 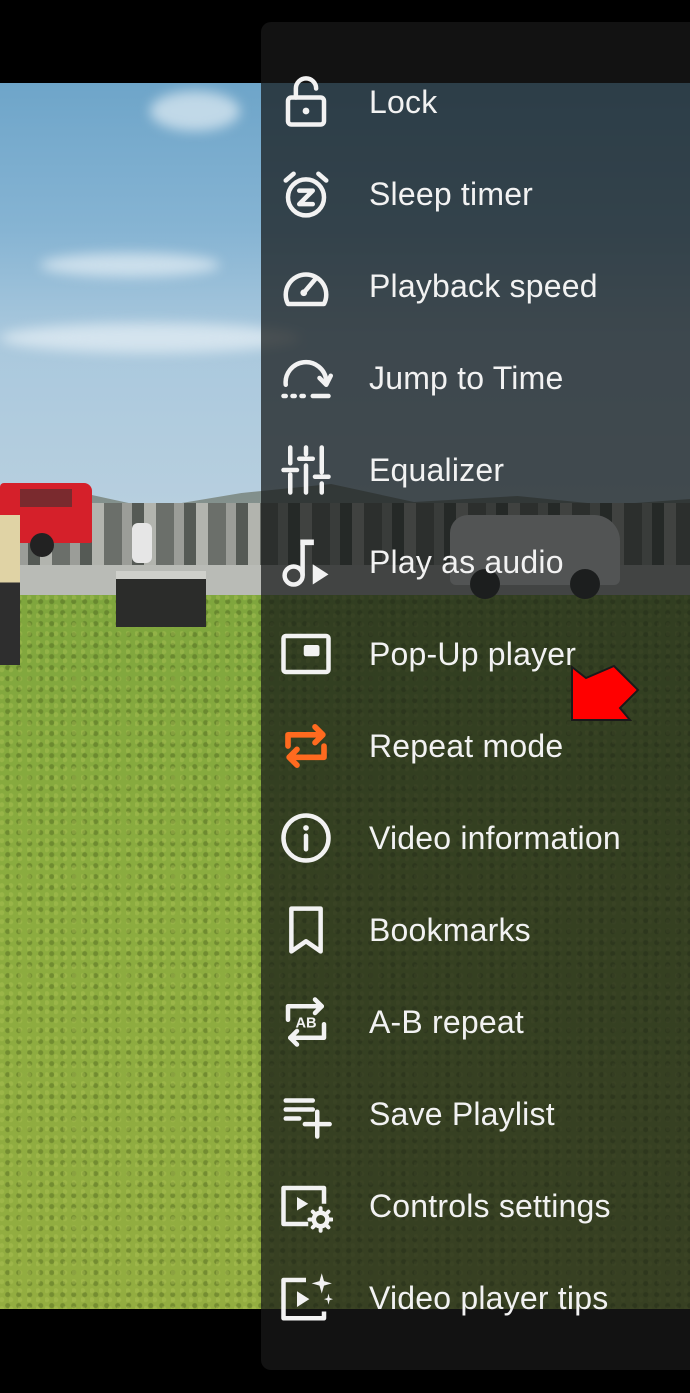 I want to click on menu-label: Equalizer, so click(x=437, y=469).